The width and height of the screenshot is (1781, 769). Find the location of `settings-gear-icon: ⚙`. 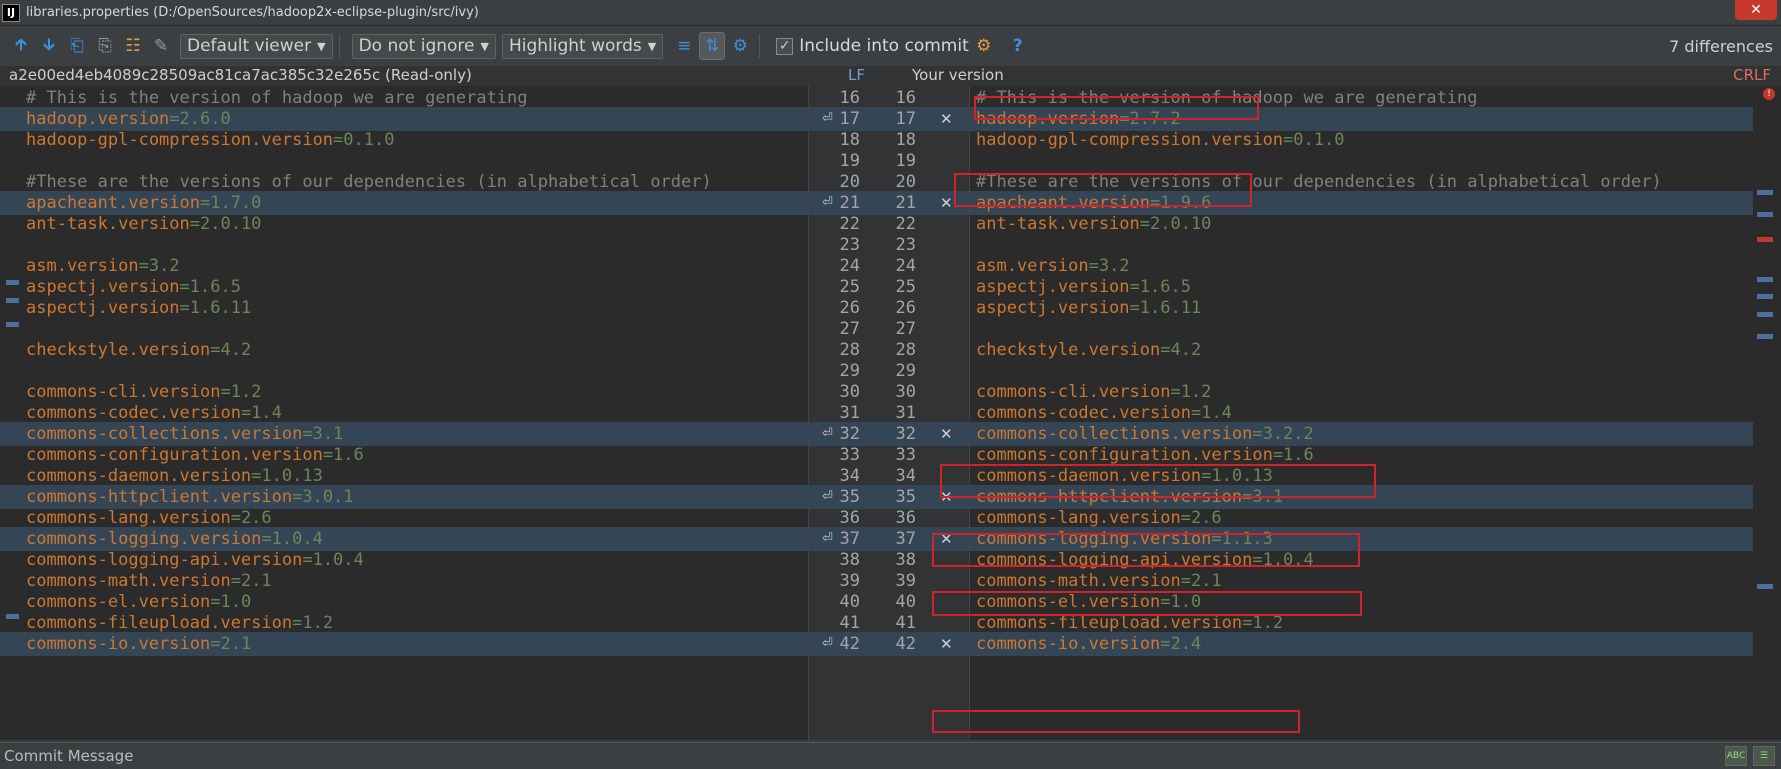

settings-gear-icon: ⚙ is located at coordinates (740, 46).